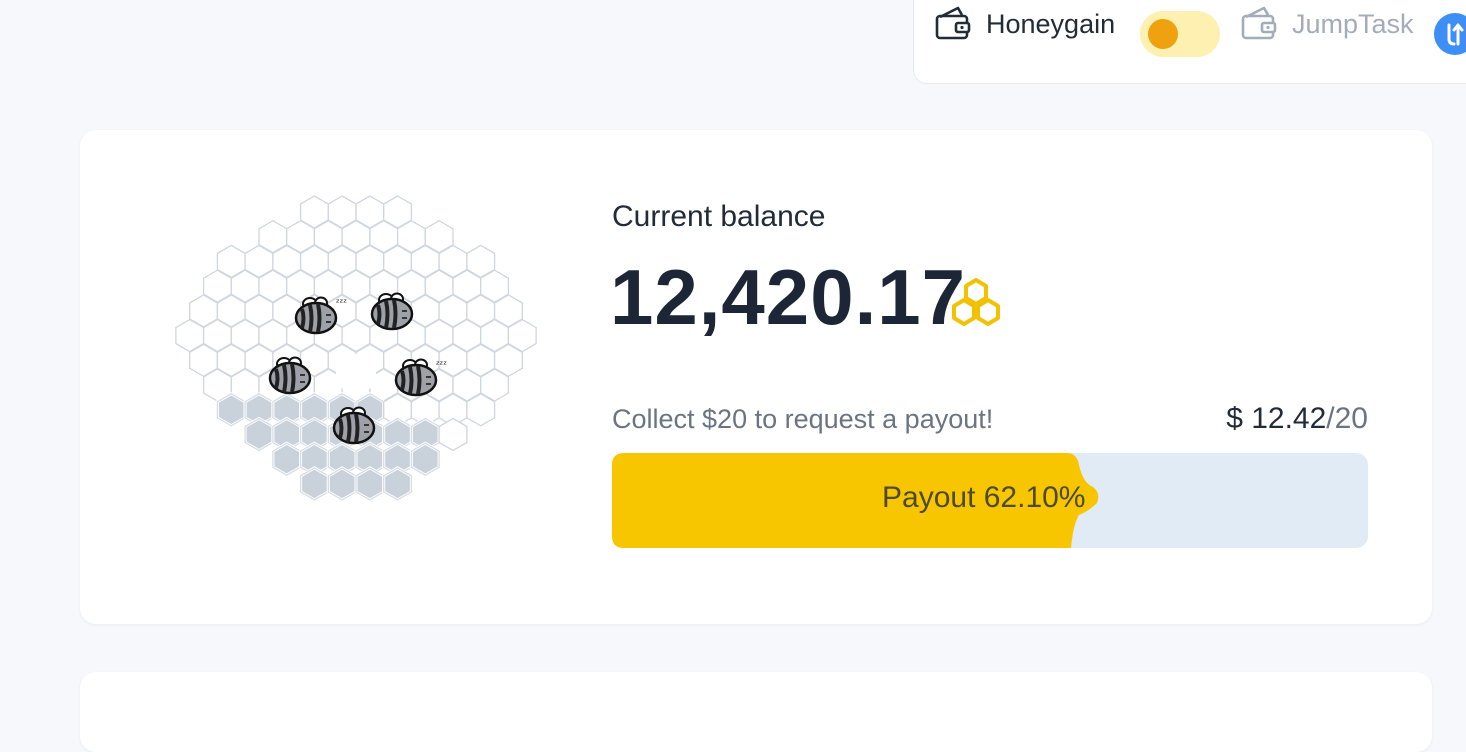  Describe the element at coordinates (1051, 23) in the screenshot. I see `wallet-label-honeygain: Honeygain` at that location.